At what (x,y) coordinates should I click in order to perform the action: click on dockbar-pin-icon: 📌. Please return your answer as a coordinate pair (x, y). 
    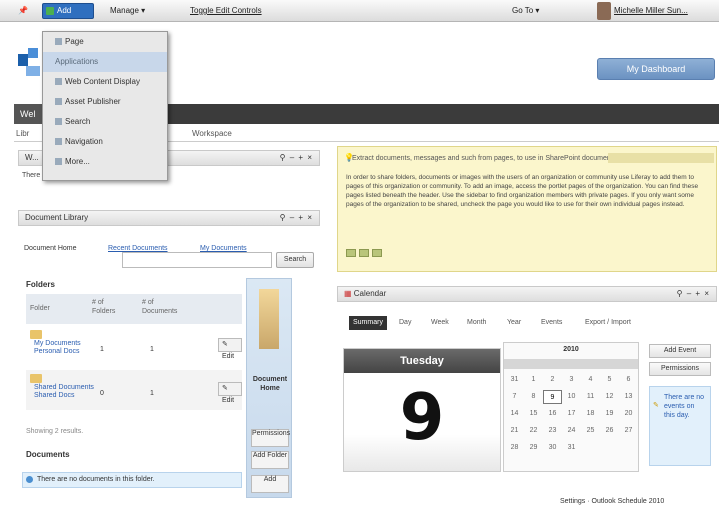
    Looking at the image, I should click on (23, 11).